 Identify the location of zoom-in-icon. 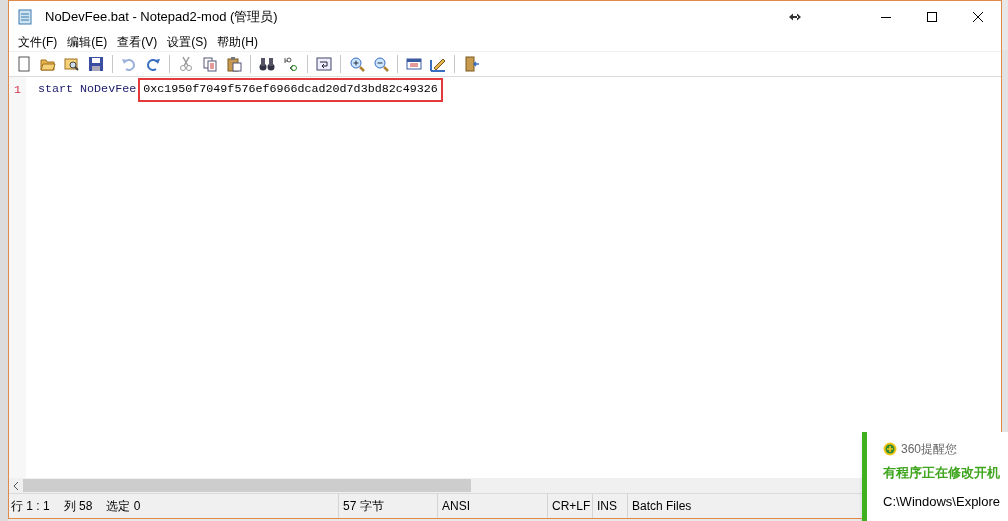
(357, 64).